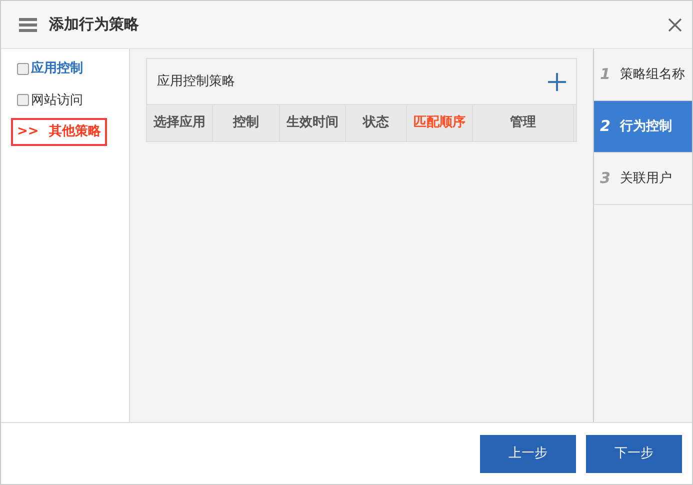  What do you see at coordinates (180, 123) in the screenshot?
I see `column-header: 选择应用` at bounding box center [180, 123].